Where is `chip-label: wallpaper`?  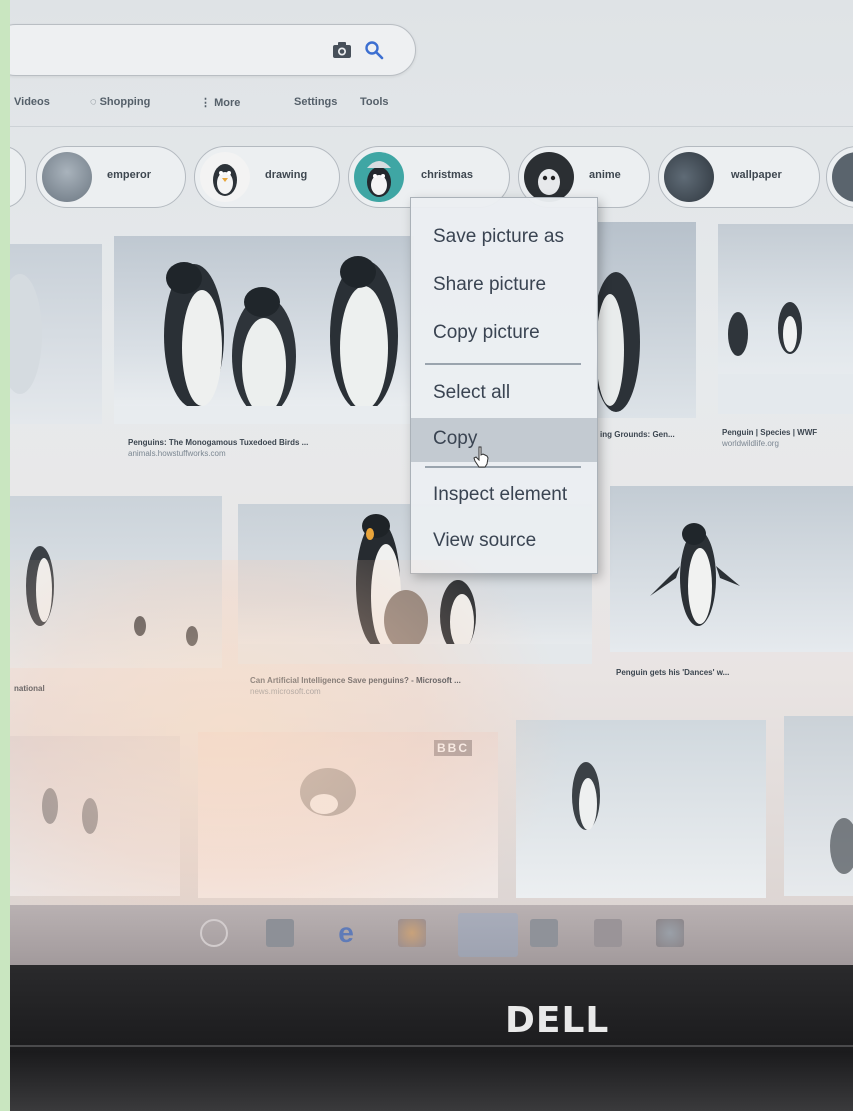
chip-label: wallpaper is located at coordinates (756, 175).